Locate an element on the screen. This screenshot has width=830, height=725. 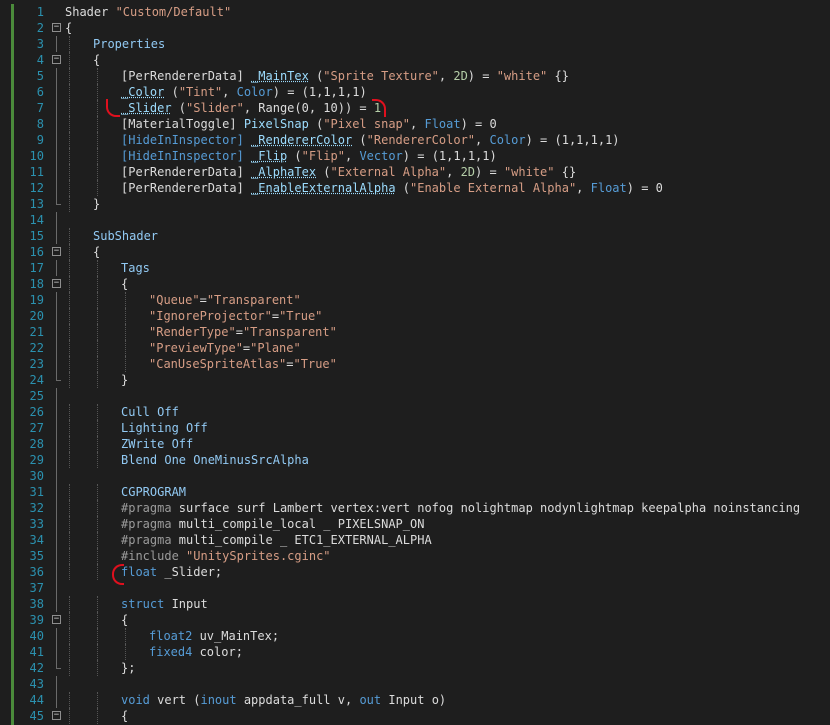
line-number: 28 is located at coordinates (36, 444).